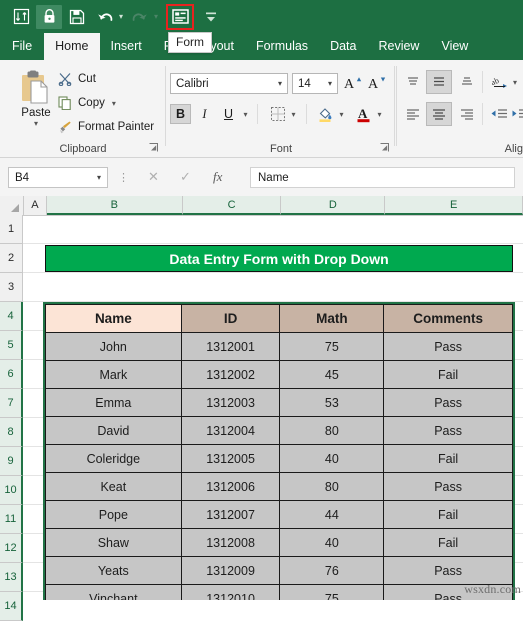 This screenshot has height=621, width=523. What do you see at coordinates (11, 548) in the screenshot?
I see `row-header-12: 12` at bounding box center [11, 548].